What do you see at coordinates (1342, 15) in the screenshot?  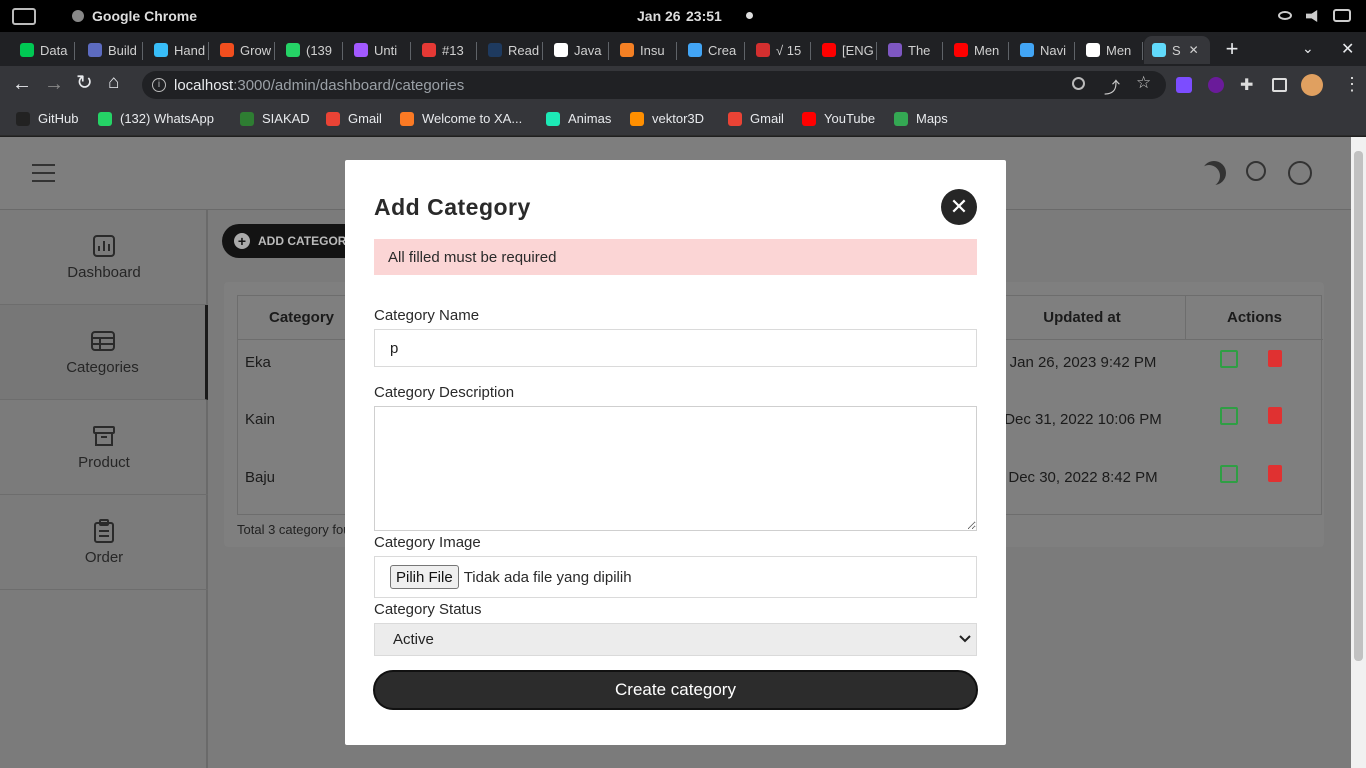 I see `battery-icon` at bounding box center [1342, 15].